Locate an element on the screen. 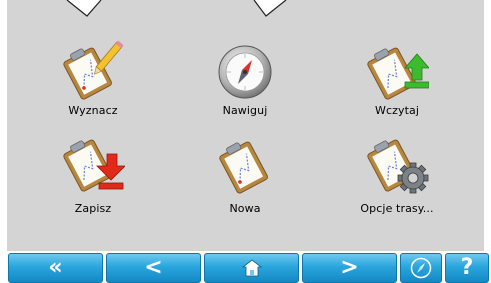 The width and height of the screenshot is (491, 283). tile-route: Wyznacz is located at coordinates (93, 81).